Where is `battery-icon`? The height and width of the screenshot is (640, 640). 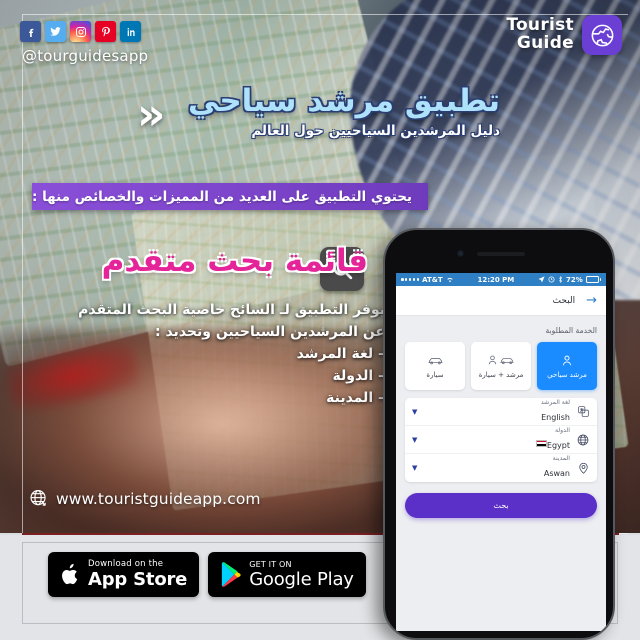 battery-icon is located at coordinates (593, 279).